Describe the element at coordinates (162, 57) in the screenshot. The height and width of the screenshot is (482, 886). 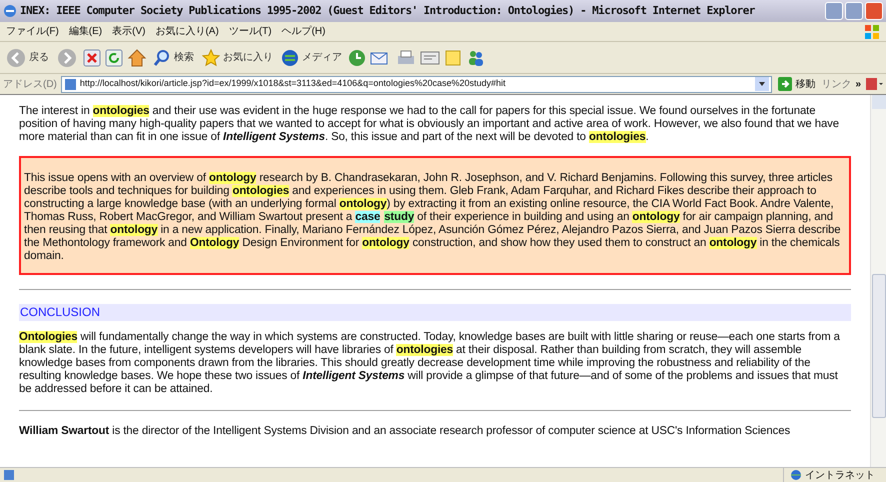
I see `search-icon` at that location.